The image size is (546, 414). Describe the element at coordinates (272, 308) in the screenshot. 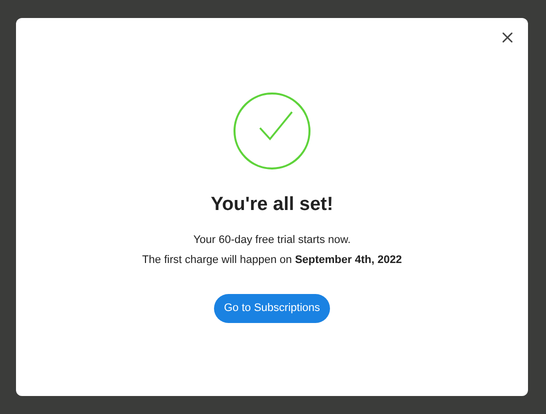

I see `go-to-subscriptions-button: Go to Subscriptions` at that location.